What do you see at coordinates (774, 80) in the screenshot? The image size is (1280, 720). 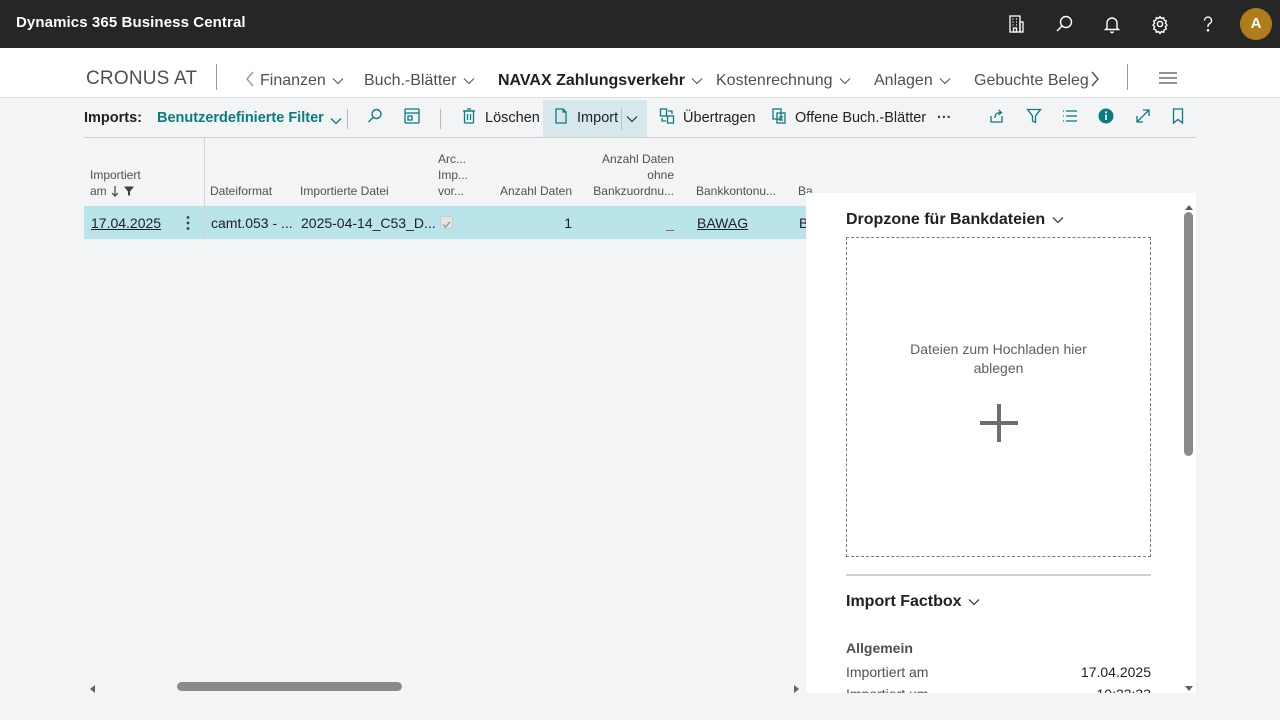 I see `nav-item-label: Kostenrechnung` at bounding box center [774, 80].